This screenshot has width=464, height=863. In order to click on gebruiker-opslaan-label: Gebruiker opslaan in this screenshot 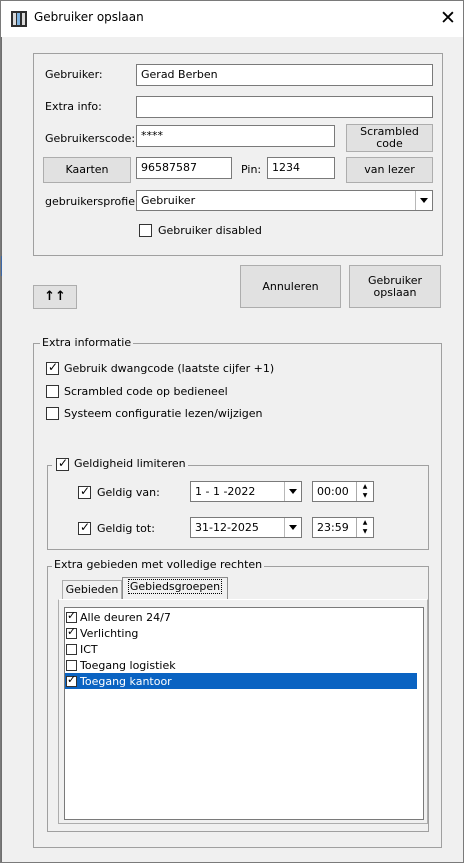, I will do `click(395, 286)`.